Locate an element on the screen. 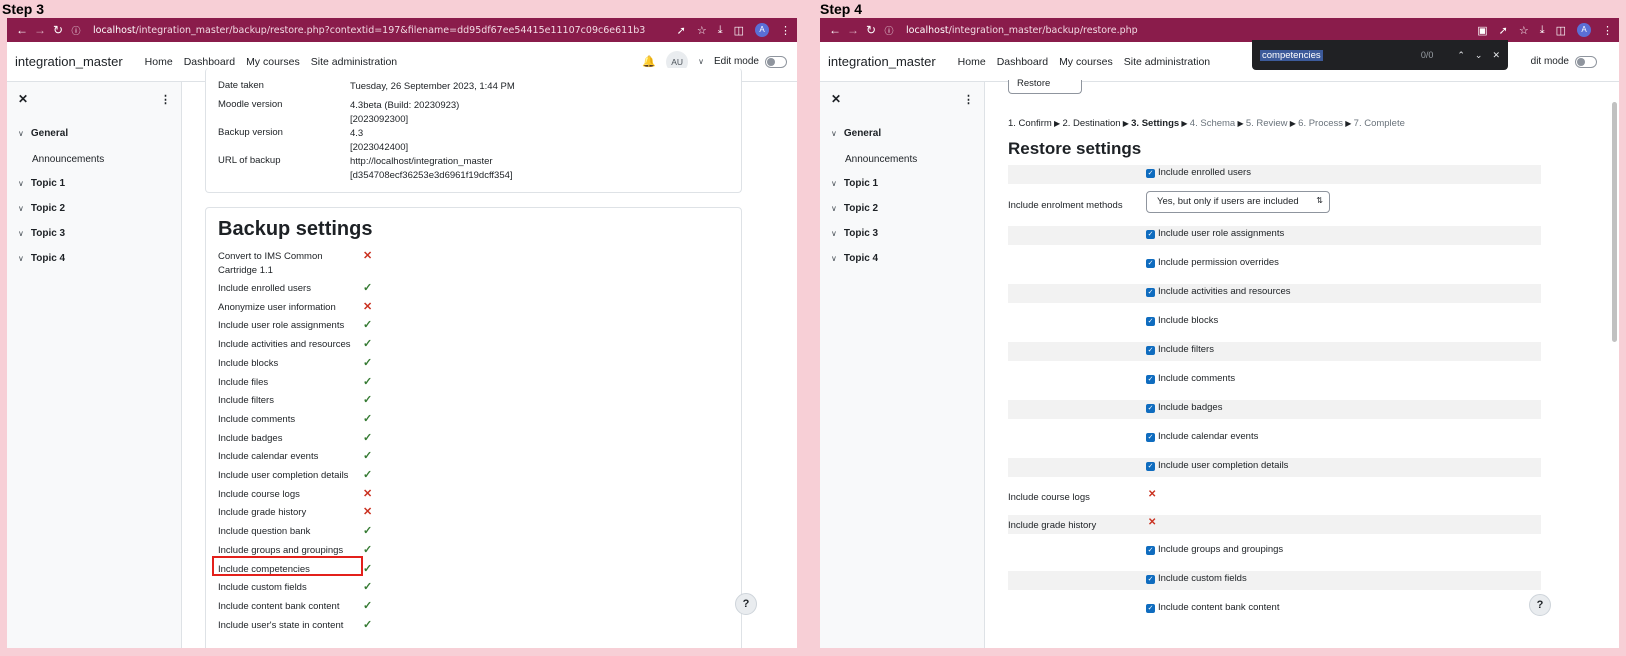 The width and height of the screenshot is (1626, 656). section-label: Topic 3 is located at coordinates (861, 233).